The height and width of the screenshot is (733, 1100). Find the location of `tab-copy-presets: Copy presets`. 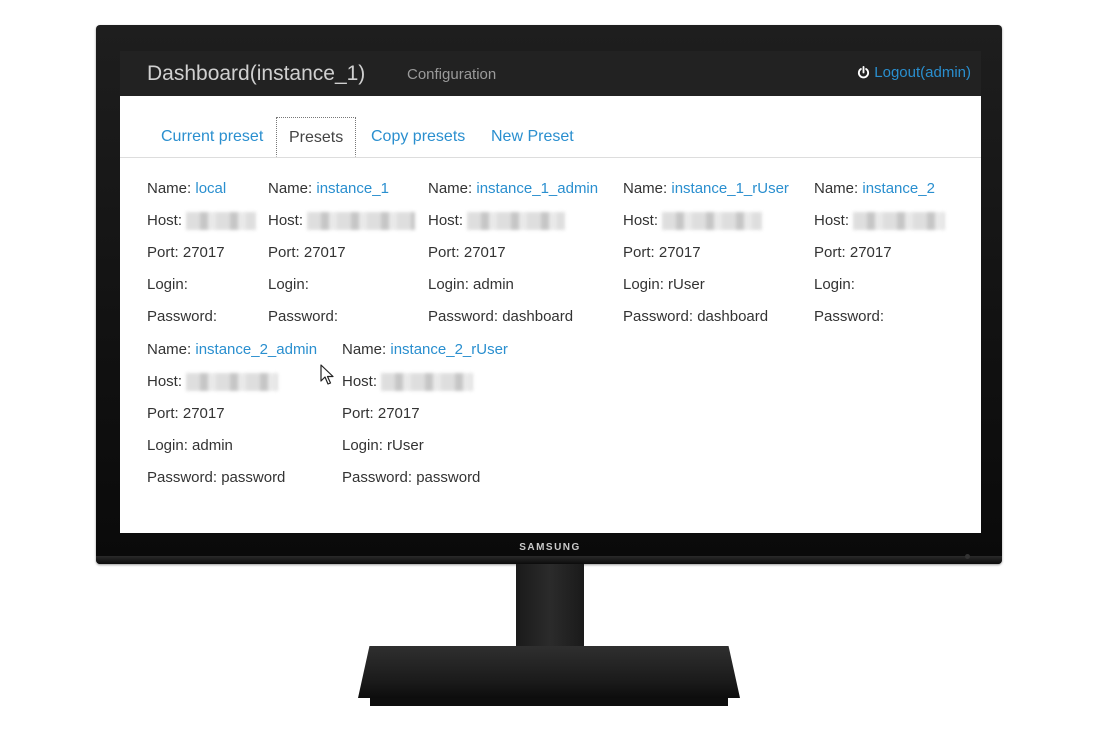

tab-copy-presets: Copy presets is located at coordinates (418, 136).